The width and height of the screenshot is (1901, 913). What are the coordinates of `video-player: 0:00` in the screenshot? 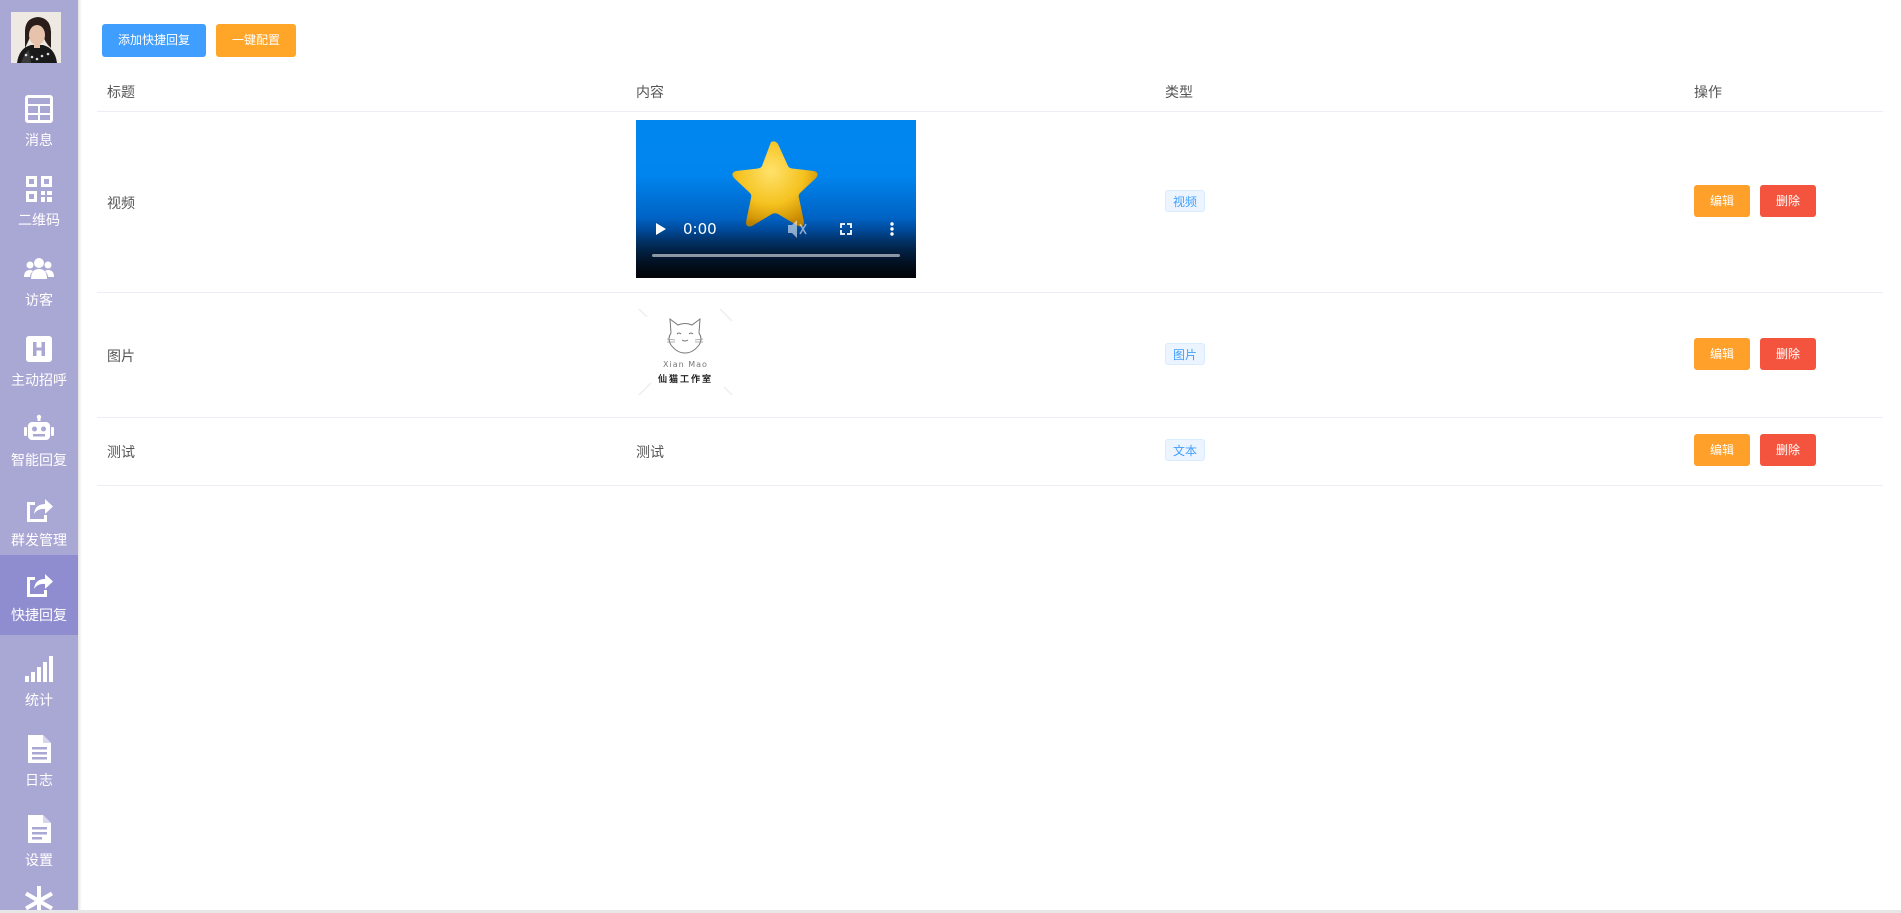 It's located at (776, 199).